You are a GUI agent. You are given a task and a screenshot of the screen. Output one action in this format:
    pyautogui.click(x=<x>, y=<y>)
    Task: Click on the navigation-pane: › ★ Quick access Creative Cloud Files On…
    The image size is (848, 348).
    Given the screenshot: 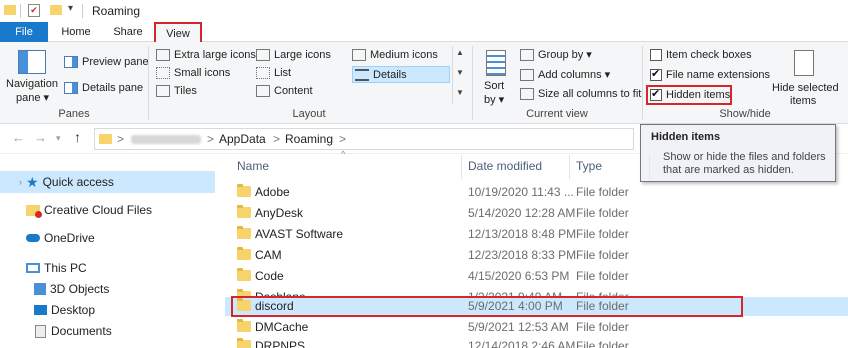 What is the action you would take?
    pyautogui.click(x=107, y=251)
    